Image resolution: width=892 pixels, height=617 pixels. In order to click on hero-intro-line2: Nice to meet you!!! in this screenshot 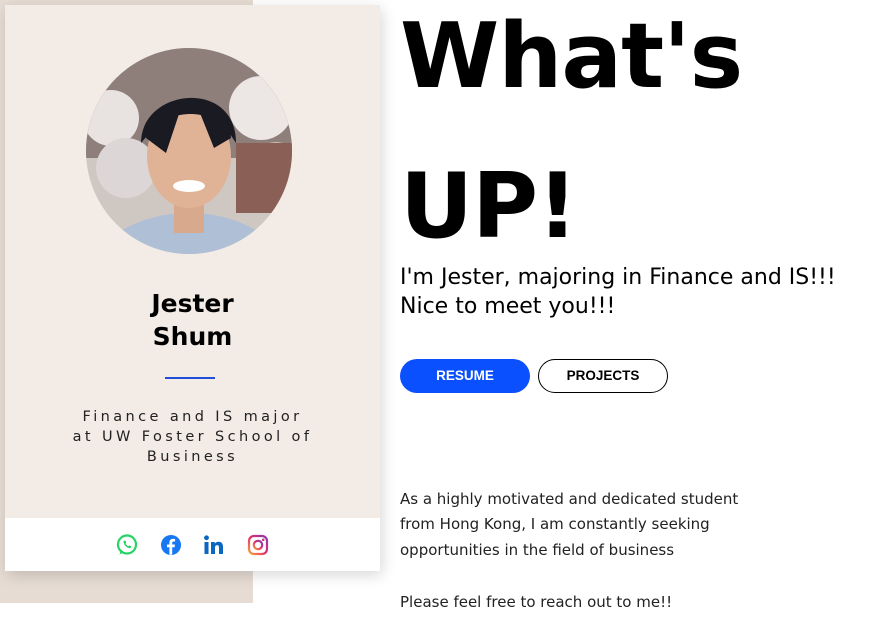, I will do `click(508, 306)`.